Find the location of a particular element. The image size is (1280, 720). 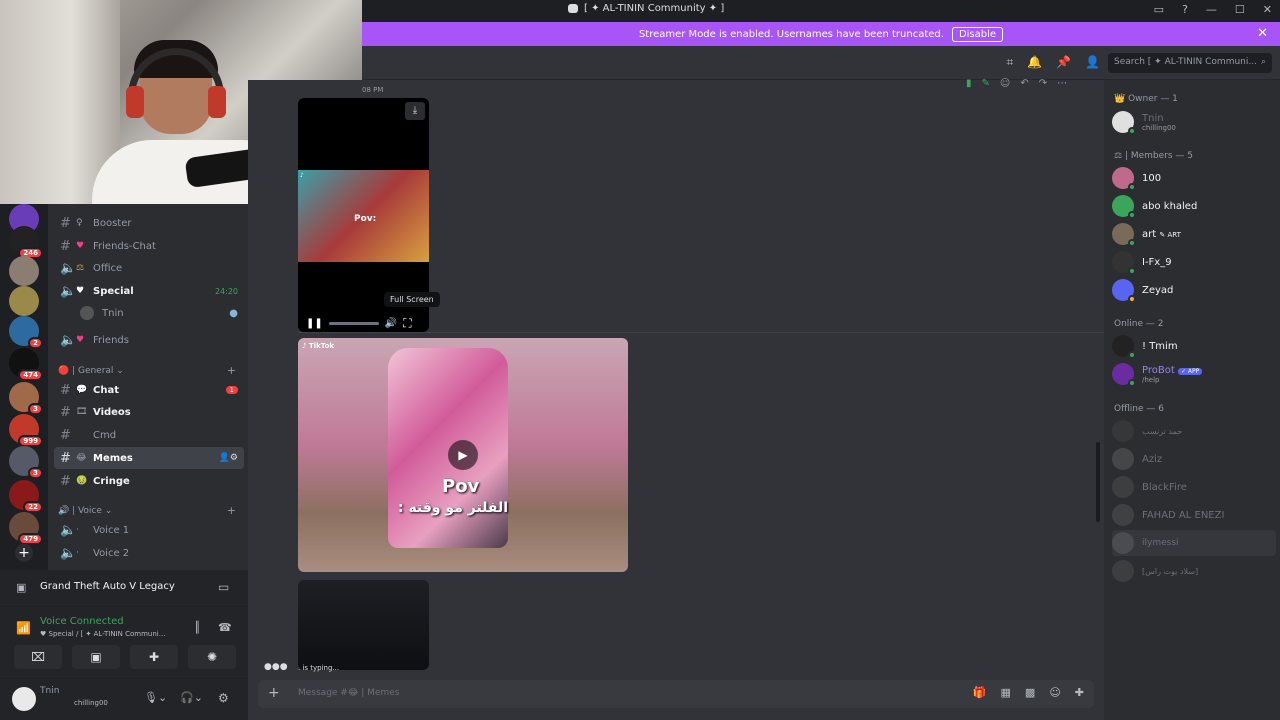

voice-timer: 24:20 is located at coordinates (226, 291).